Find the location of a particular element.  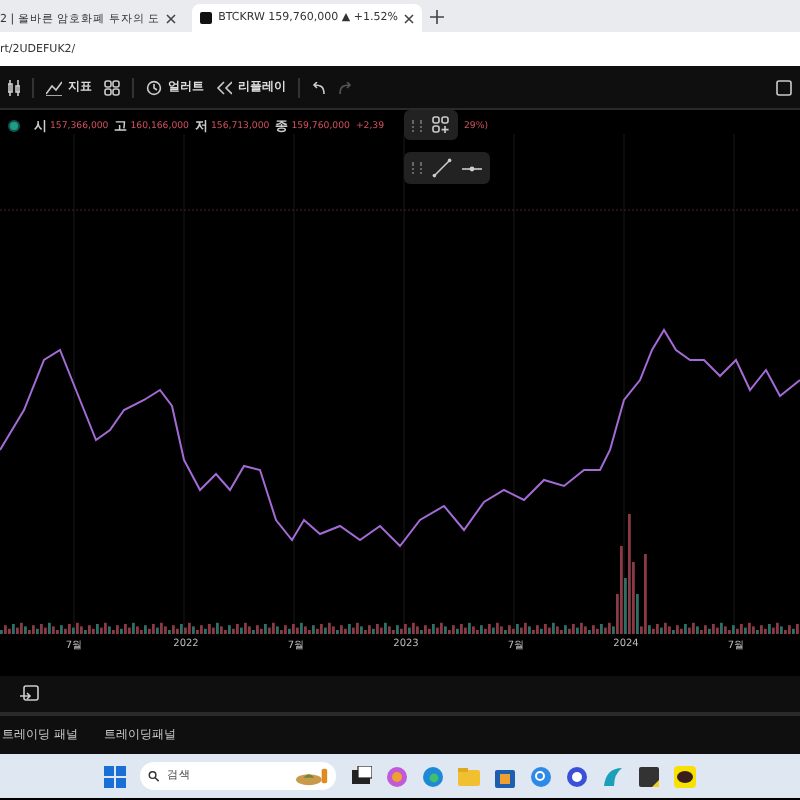

weather-scene-icon is located at coordinates (311, 776).